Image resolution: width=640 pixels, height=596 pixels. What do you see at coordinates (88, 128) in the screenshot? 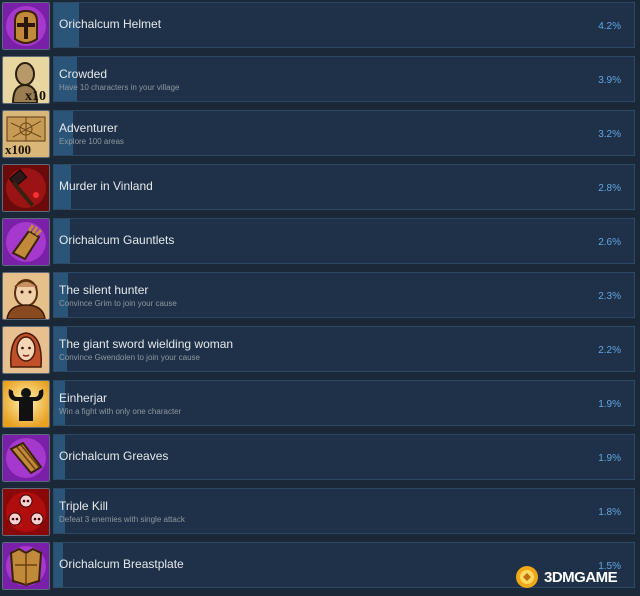
I see `achievement-title: Adventurer` at bounding box center [88, 128].